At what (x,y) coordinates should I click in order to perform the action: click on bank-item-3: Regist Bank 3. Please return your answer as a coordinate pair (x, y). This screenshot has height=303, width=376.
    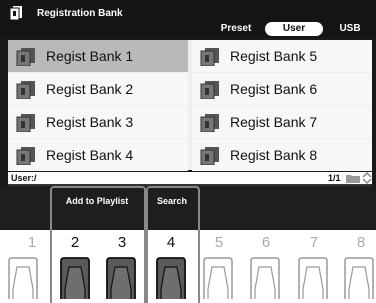
    Looking at the image, I should click on (98, 122).